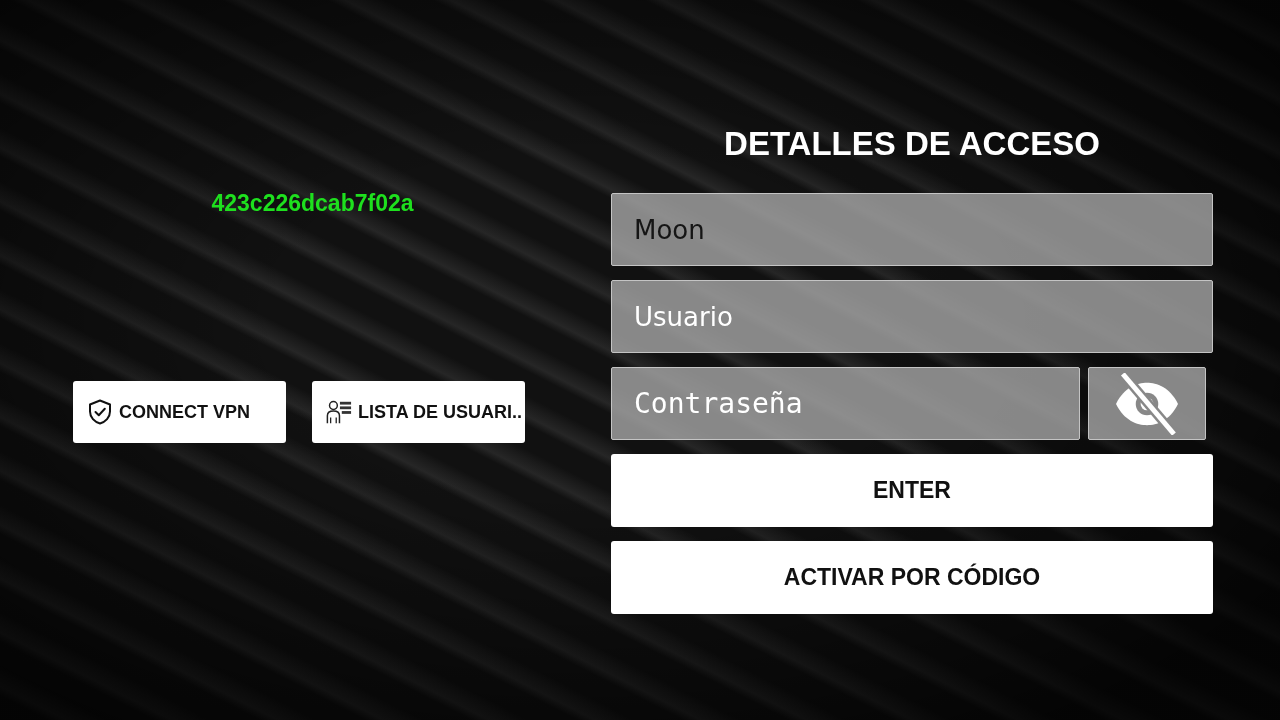 The image size is (1280, 720). I want to click on input-field: Moon, so click(912, 229).